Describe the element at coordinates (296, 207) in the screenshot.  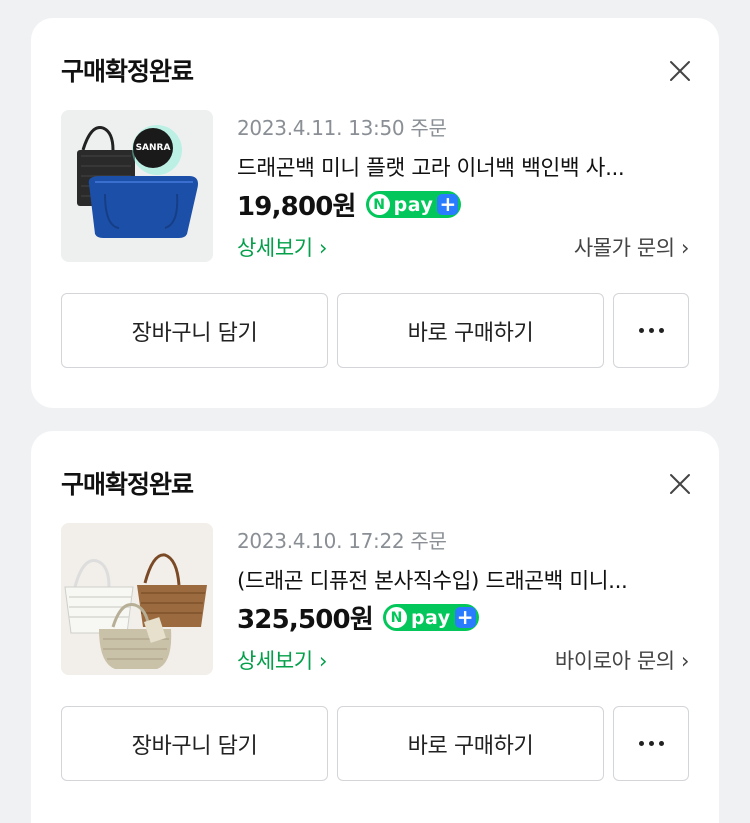
I see `product-price: 19,800원` at that location.